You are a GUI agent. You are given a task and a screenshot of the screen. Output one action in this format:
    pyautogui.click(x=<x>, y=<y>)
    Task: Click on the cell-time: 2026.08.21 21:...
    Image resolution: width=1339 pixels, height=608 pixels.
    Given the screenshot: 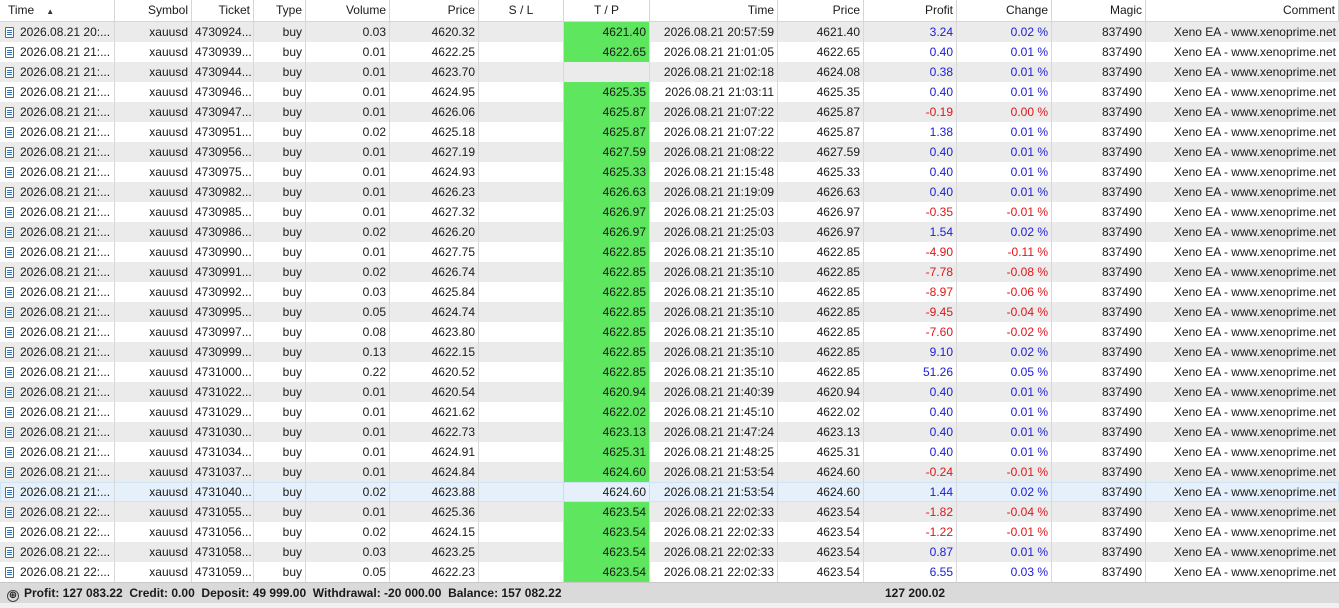 What is the action you would take?
    pyautogui.click(x=57, y=112)
    